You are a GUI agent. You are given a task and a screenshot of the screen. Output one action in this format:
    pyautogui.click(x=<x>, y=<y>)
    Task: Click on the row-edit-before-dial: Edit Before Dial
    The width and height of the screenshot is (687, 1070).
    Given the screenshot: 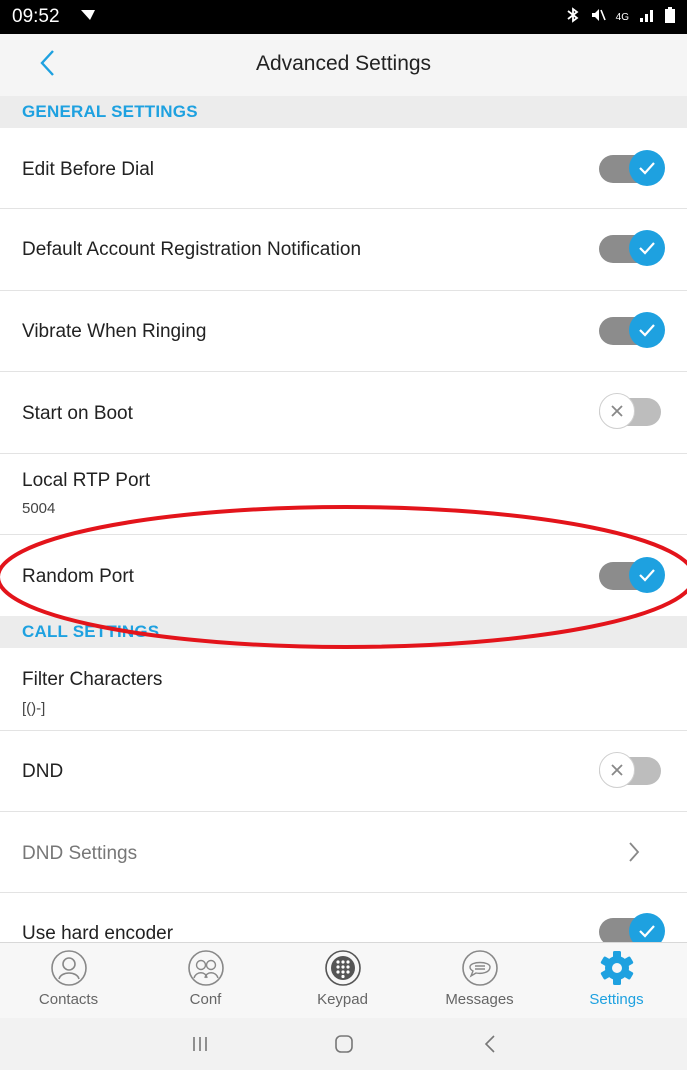 What is the action you would take?
    pyautogui.click(x=343, y=168)
    